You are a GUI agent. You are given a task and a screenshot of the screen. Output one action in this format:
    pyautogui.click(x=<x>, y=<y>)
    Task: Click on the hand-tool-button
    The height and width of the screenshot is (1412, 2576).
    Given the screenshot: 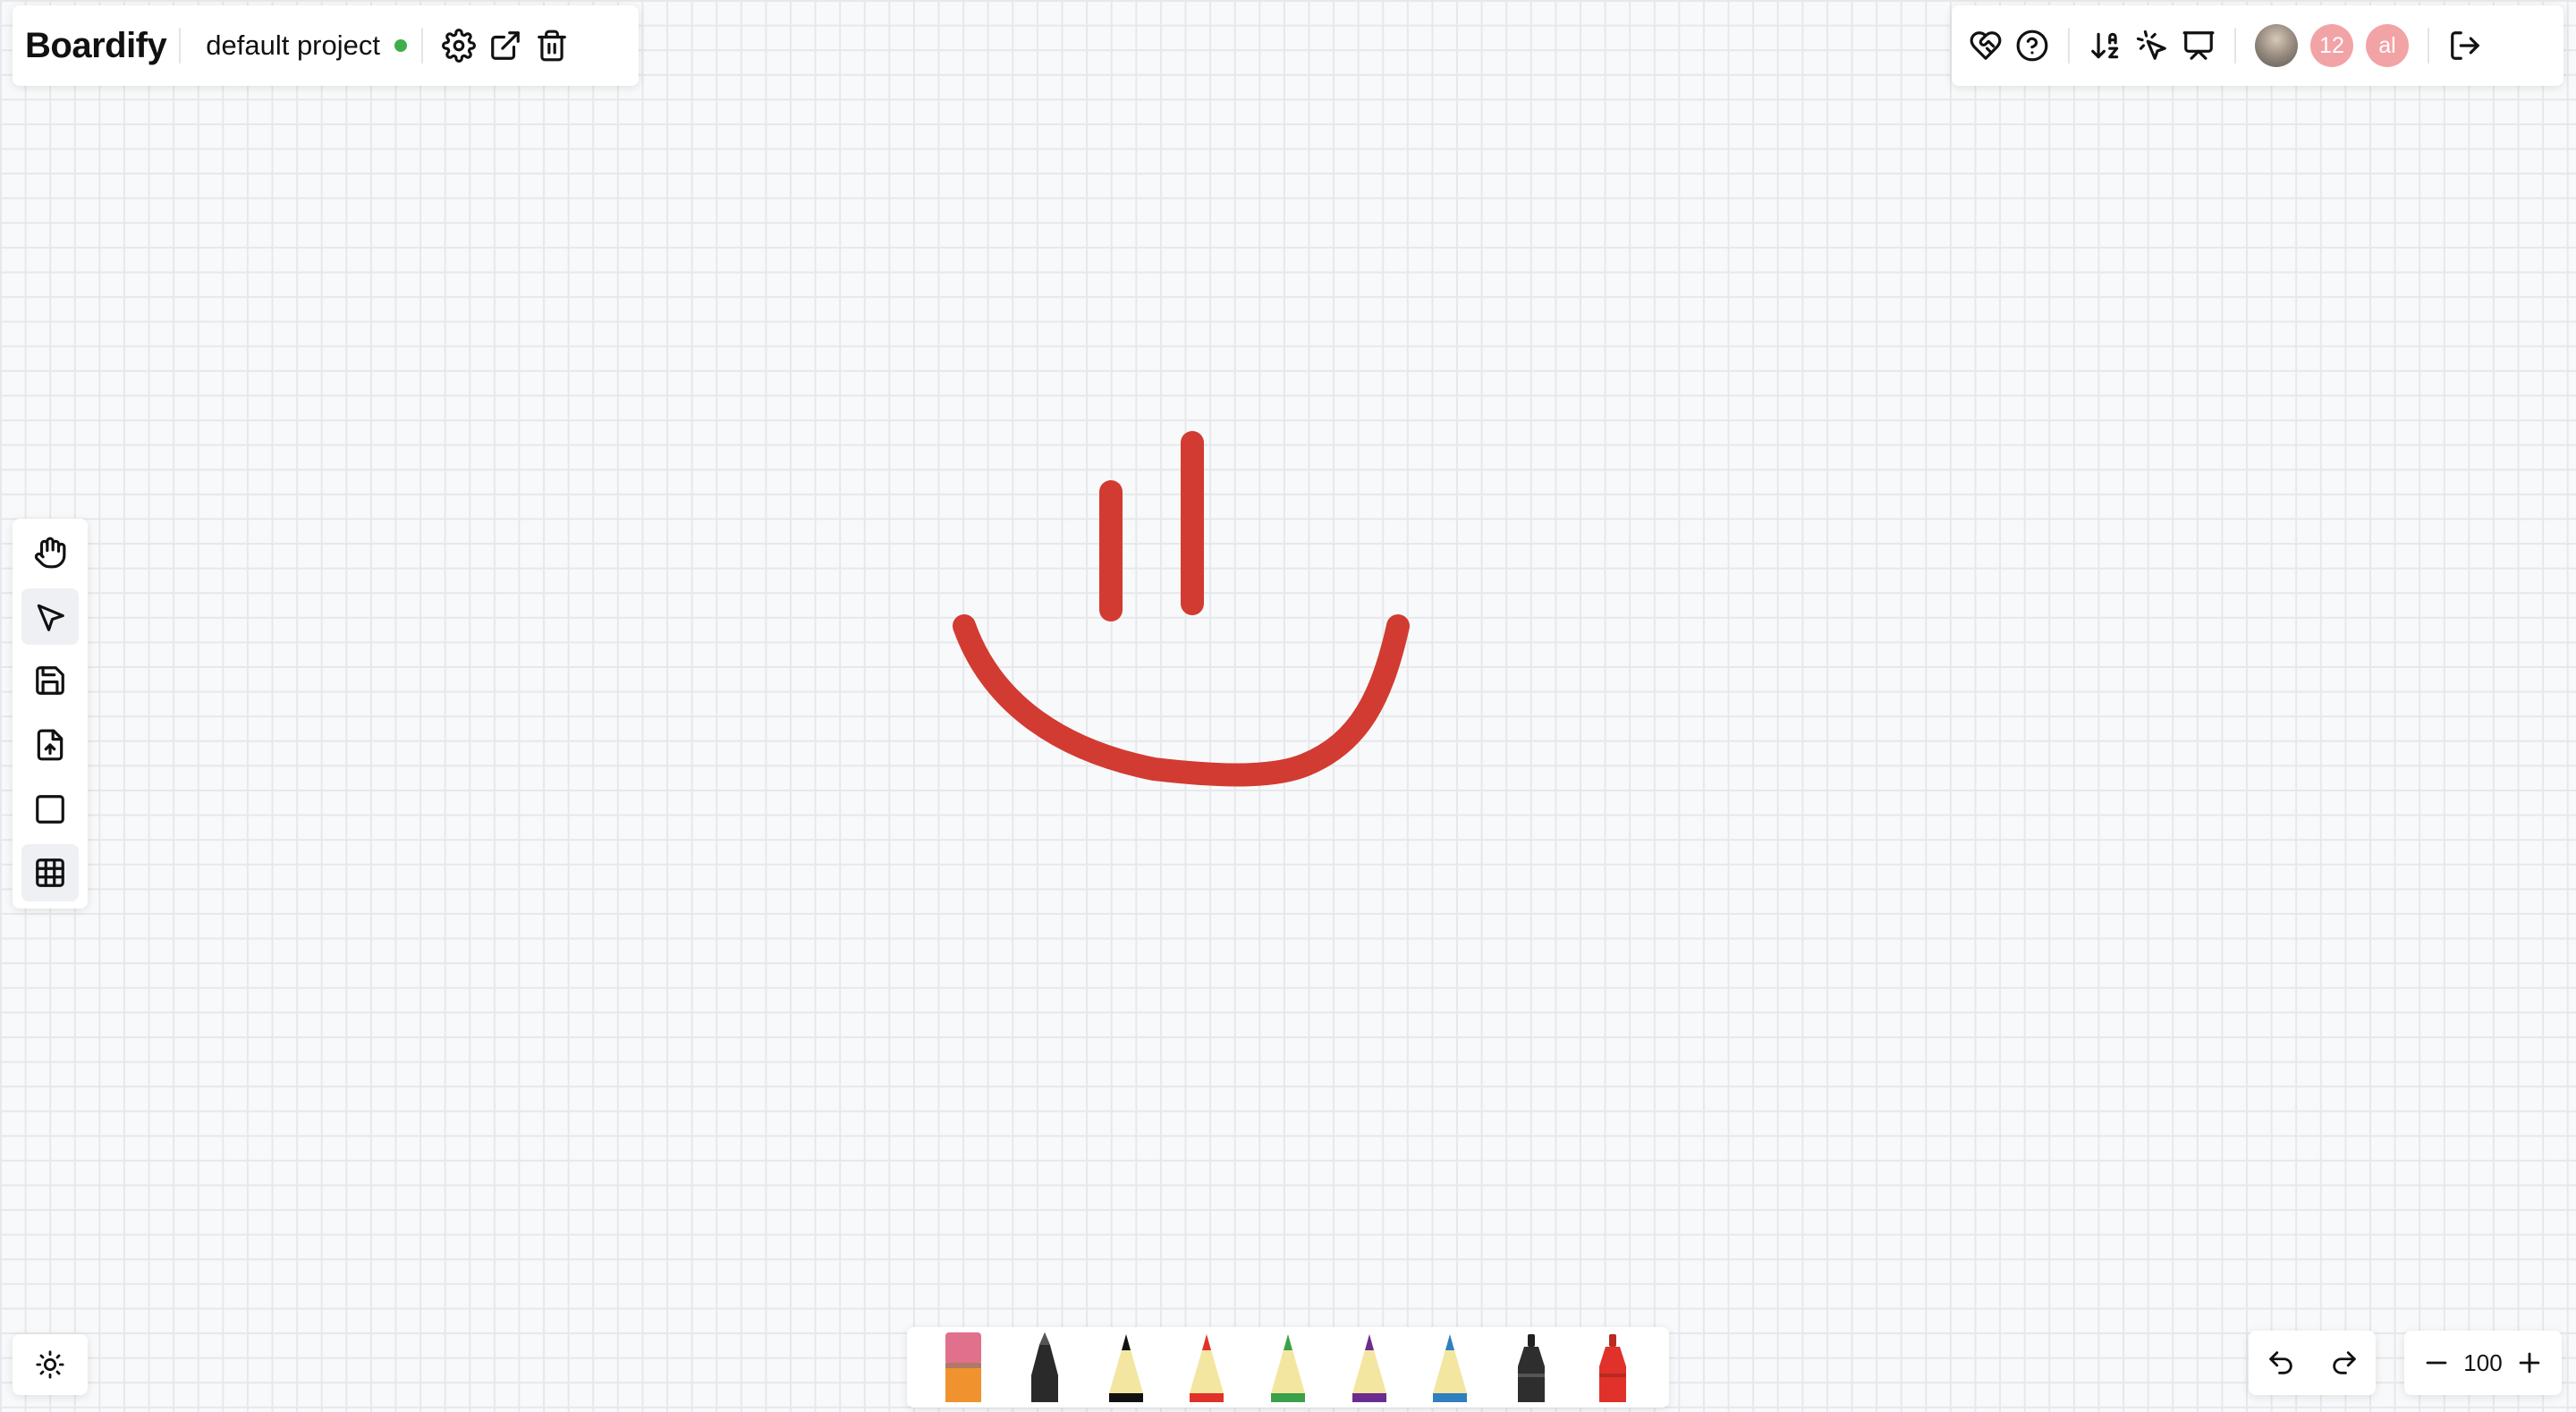 What is the action you would take?
    pyautogui.click(x=50, y=552)
    